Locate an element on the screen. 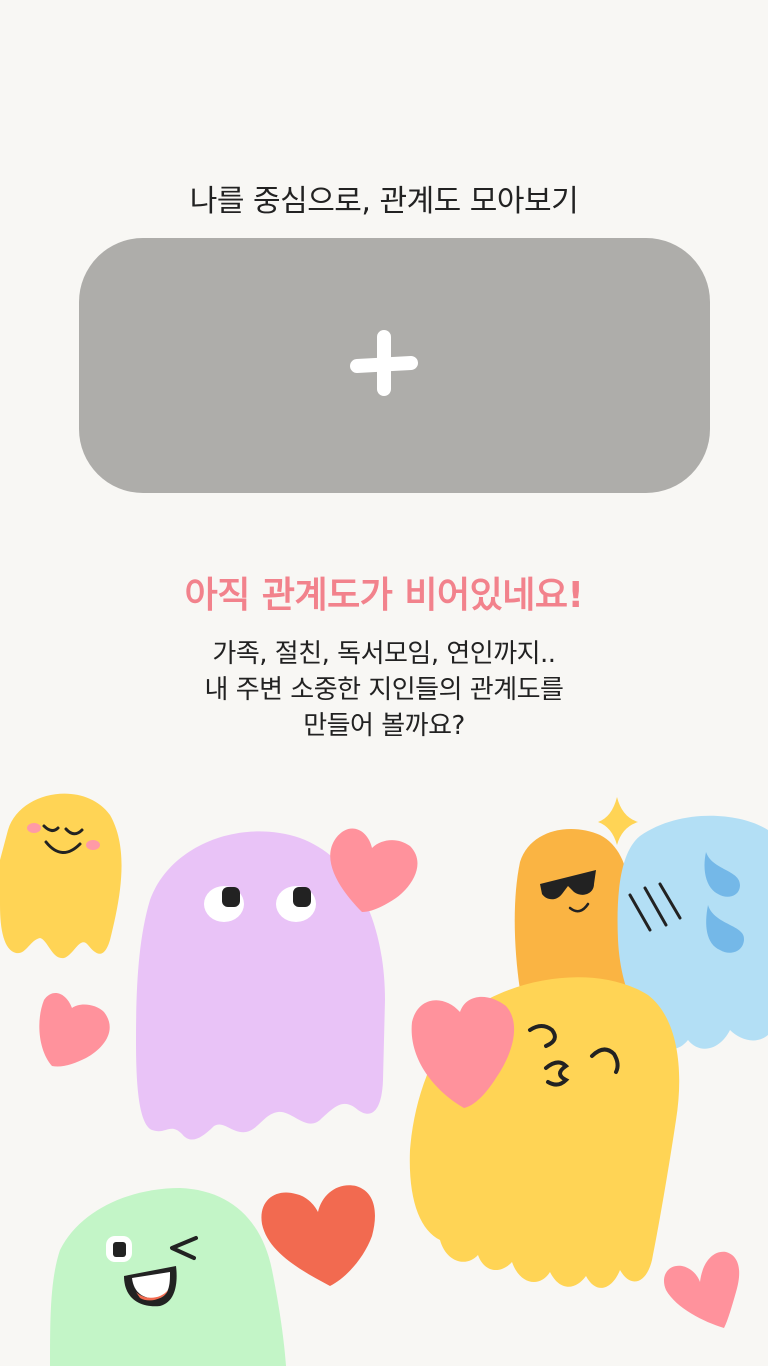  plus-icon is located at coordinates (384, 363).